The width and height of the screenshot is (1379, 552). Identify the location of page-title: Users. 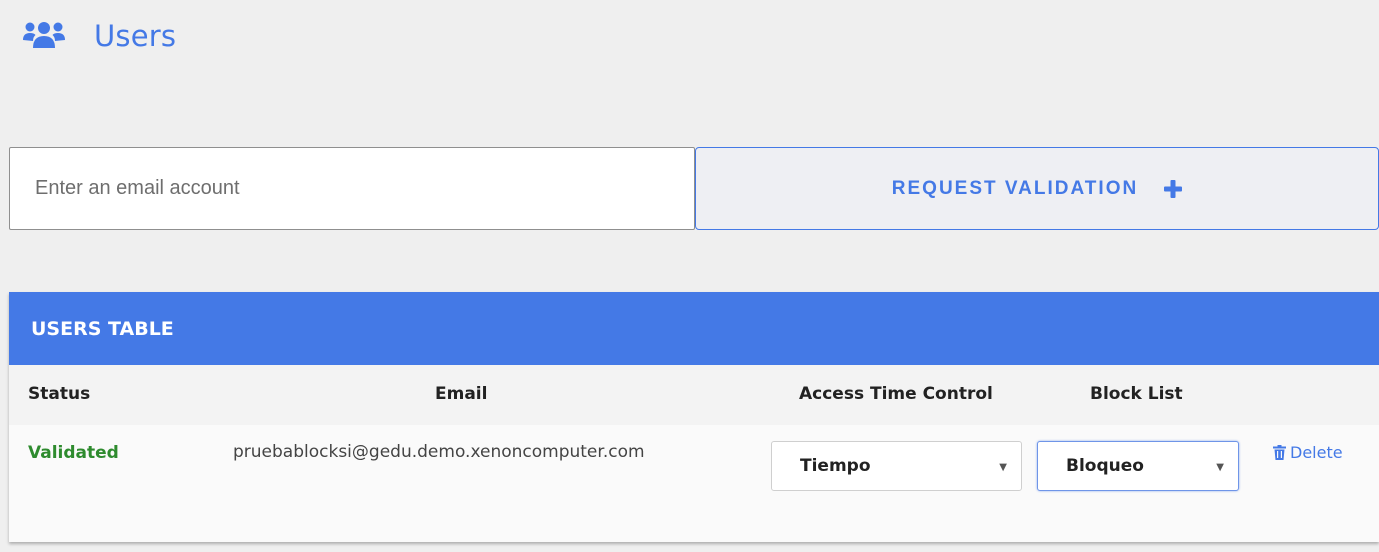
(135, 36).